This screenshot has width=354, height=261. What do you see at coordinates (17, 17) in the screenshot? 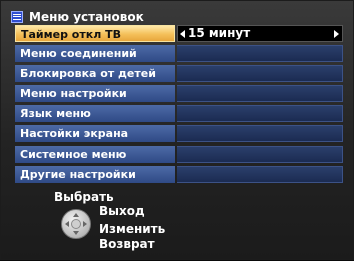
I see `menu-list-icon` at bounding box center [17, 17].